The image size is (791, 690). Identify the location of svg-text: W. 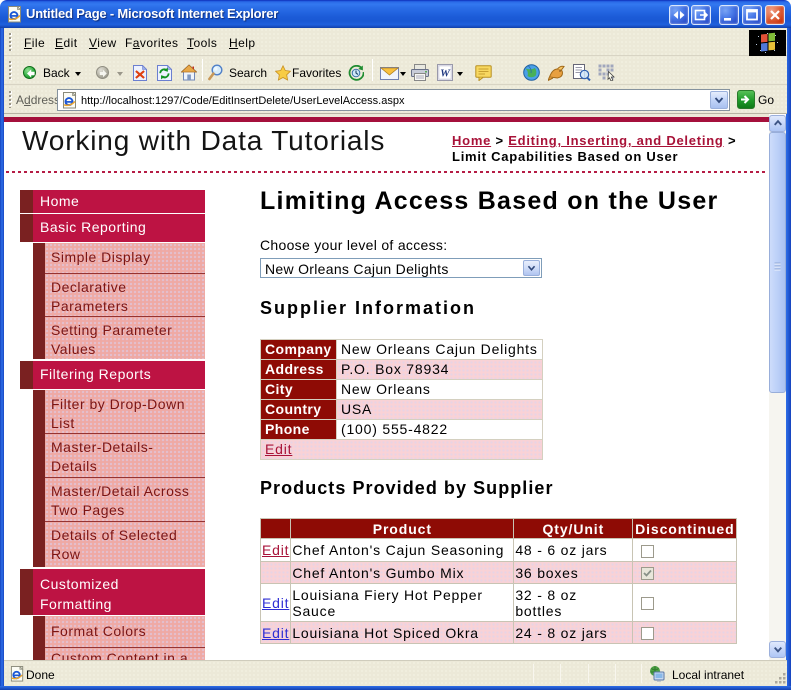
(445, 74).